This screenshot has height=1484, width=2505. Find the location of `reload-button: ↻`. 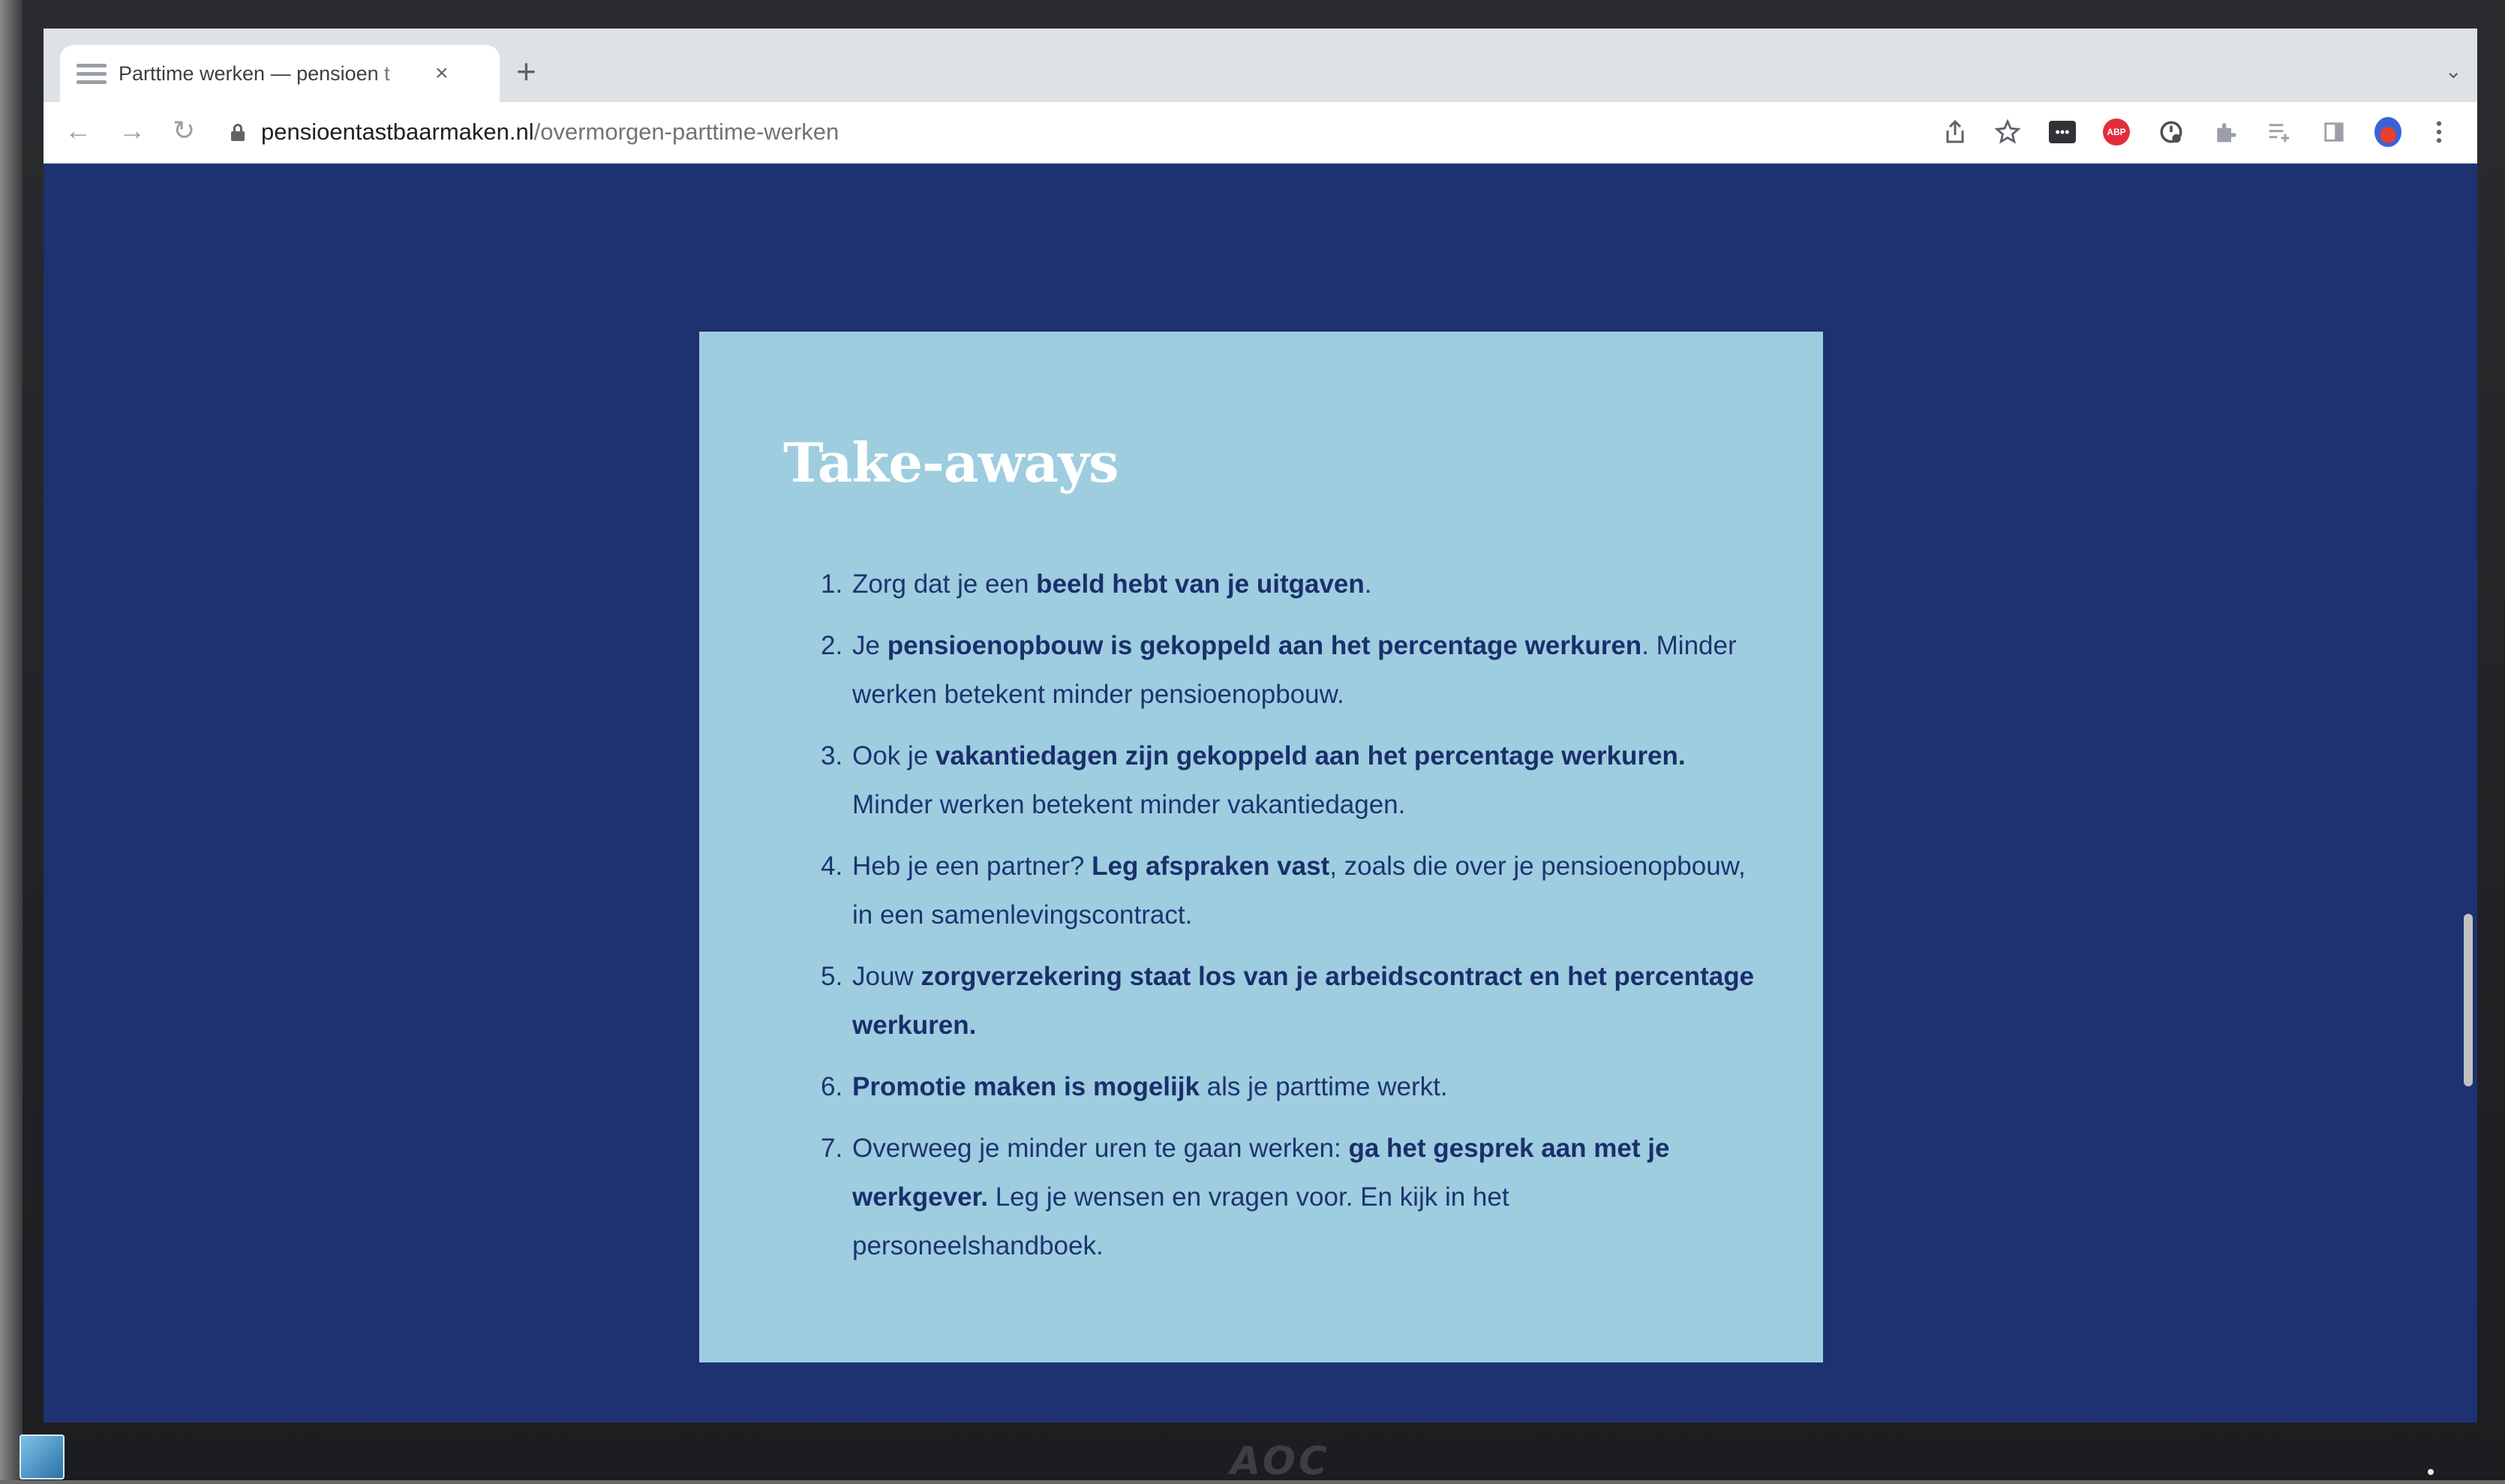

reload-button: ↻ is located at coordinates (184, 131).